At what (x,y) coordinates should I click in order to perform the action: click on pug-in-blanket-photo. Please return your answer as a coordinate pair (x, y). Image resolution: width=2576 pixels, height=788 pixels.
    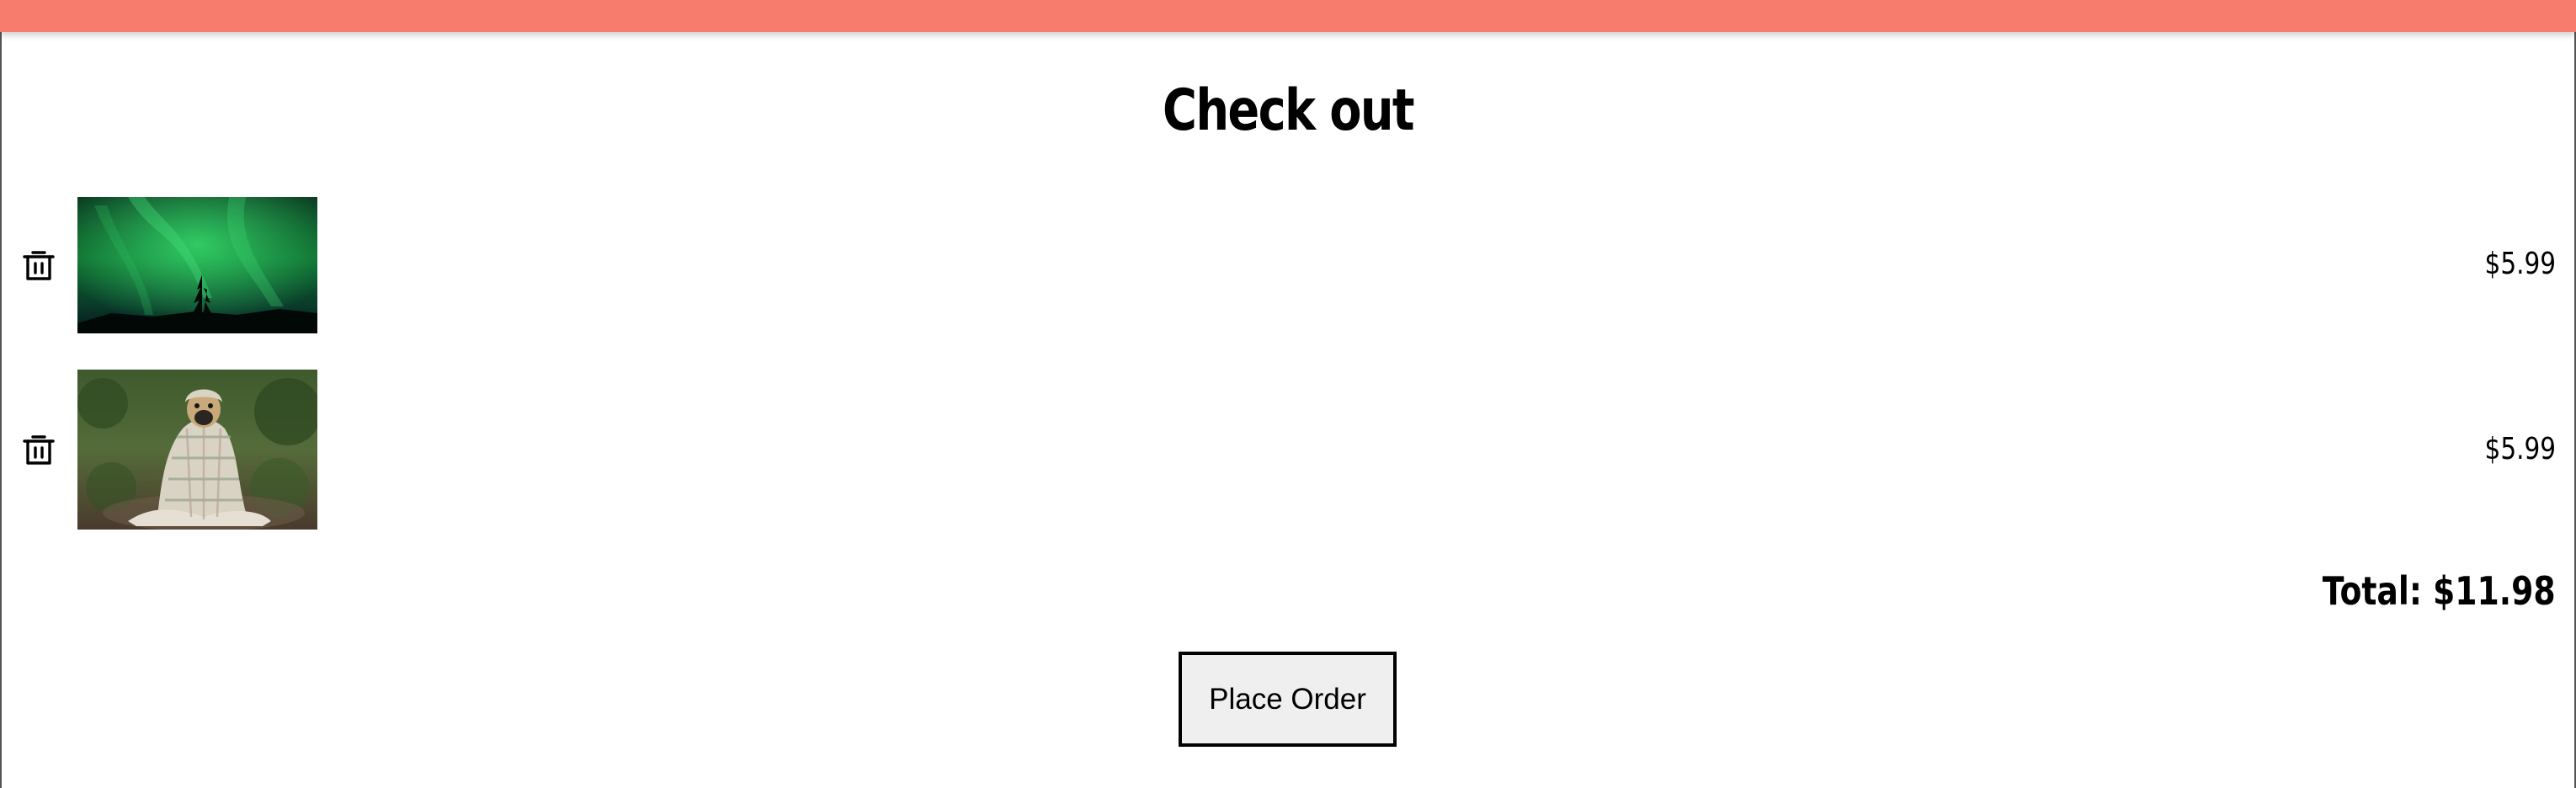
    Looking at the image, I should click on (197, 450).